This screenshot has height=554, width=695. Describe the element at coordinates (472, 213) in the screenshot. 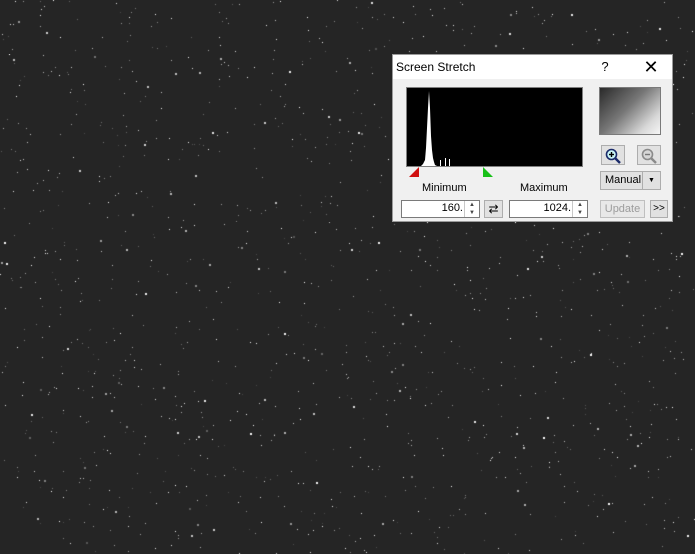

I see `minimum-decrement-button: ▼` at that location.